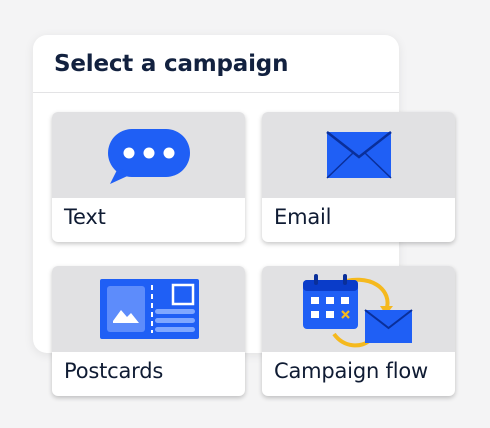 The width and height of the screenshot is (490, 428). Describe the element at coordinates (303, 217) in the screenshot. I see `campaign-card-label: Email` at that location.